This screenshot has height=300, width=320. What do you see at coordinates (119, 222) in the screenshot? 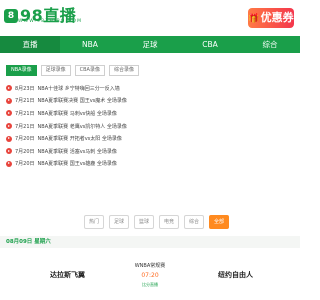
I see `filter-football: 足球` at bounding box center [119, 222].